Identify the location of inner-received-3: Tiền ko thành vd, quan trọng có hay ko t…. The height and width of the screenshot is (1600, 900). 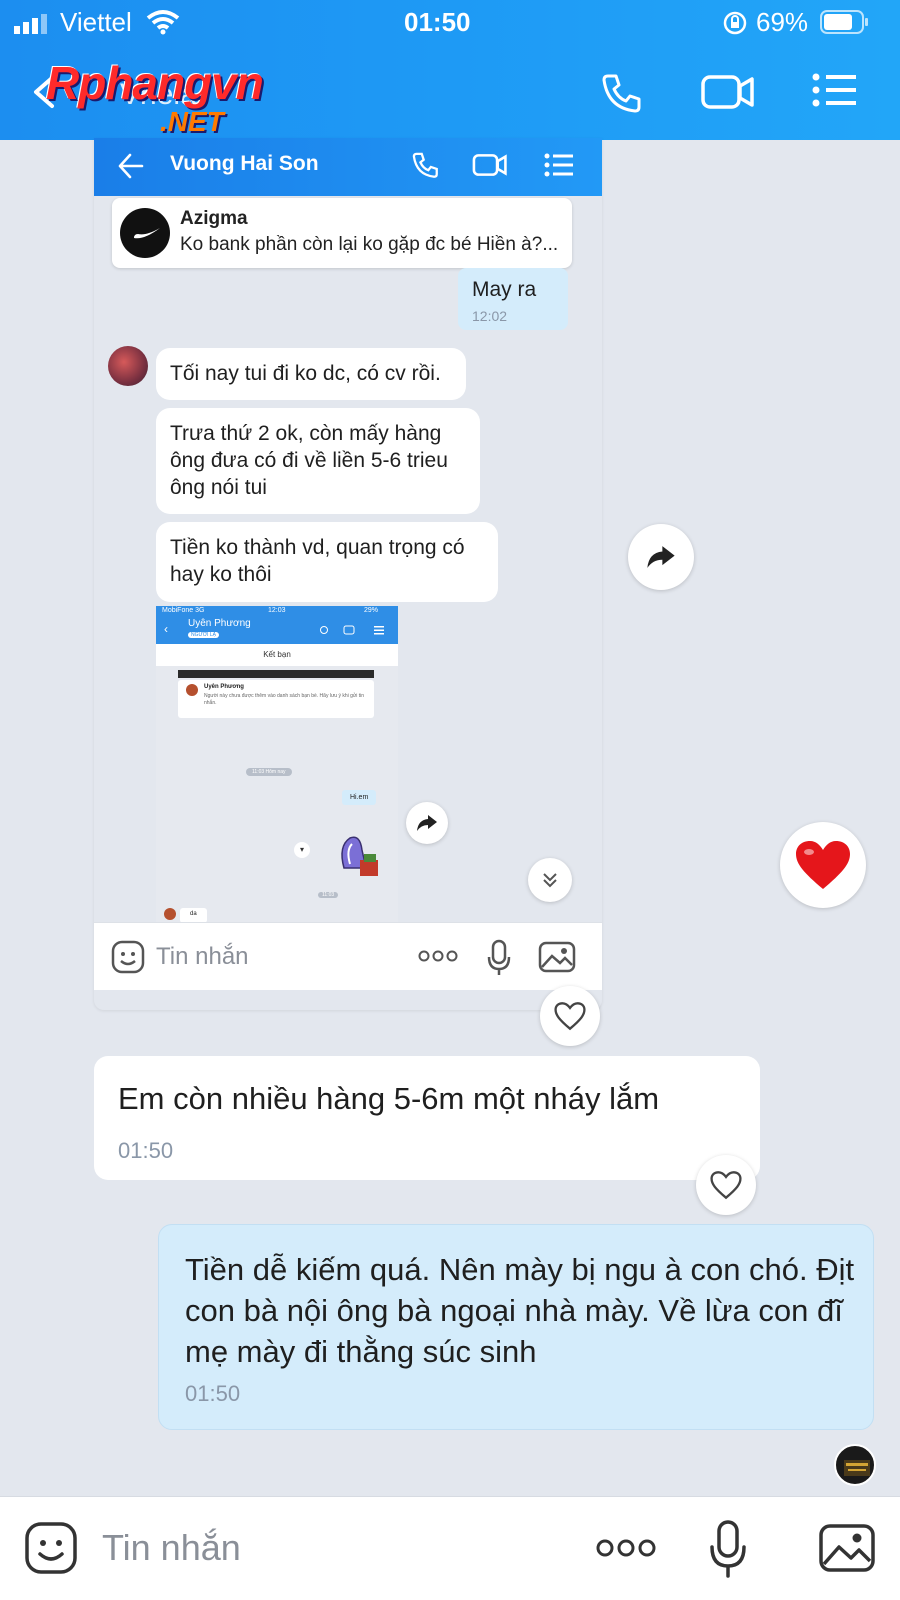
(327, 562).